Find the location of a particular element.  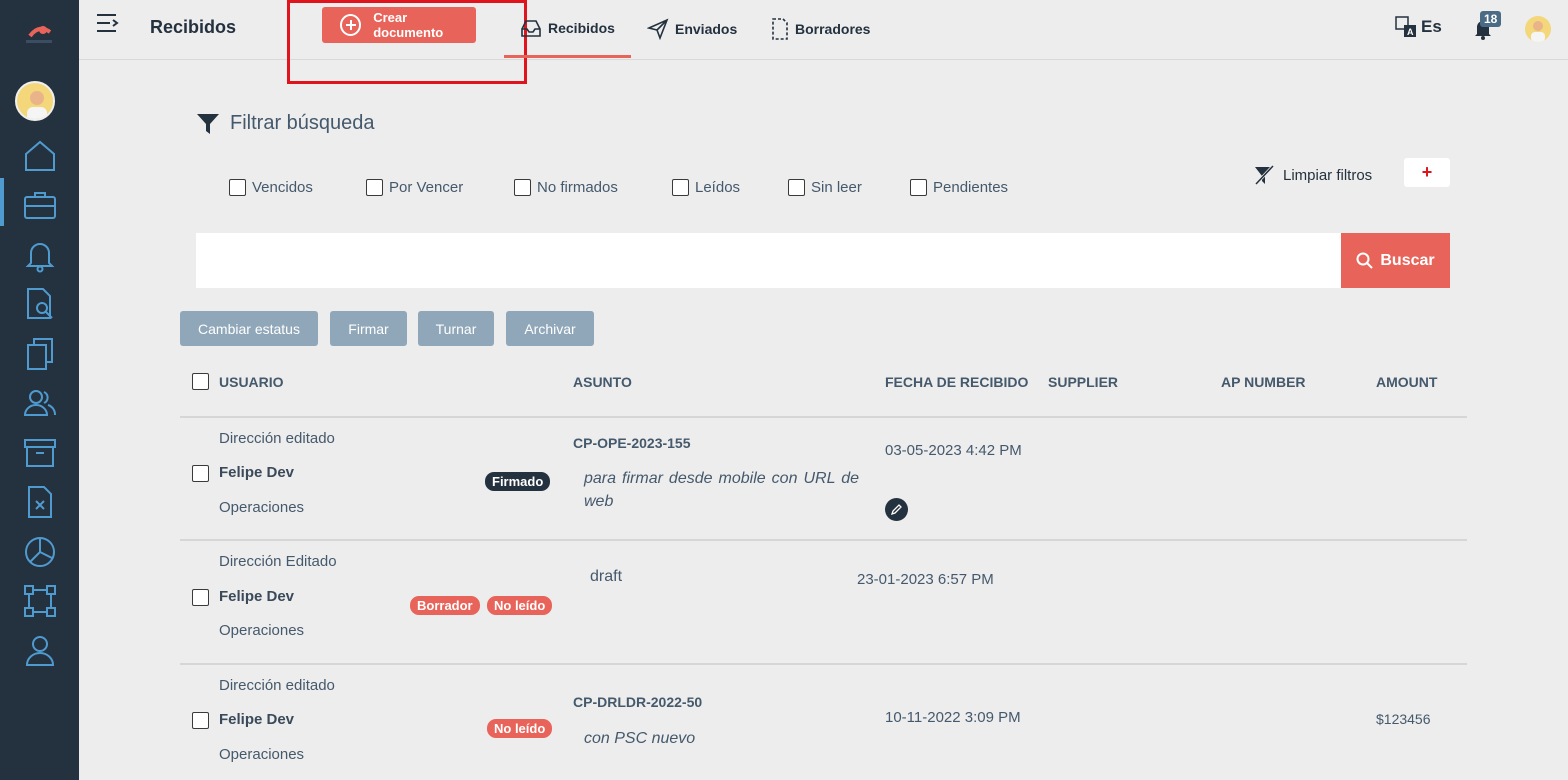

filter-checkbox-pendientes: Pendientes is located at coordinates (959, 187).